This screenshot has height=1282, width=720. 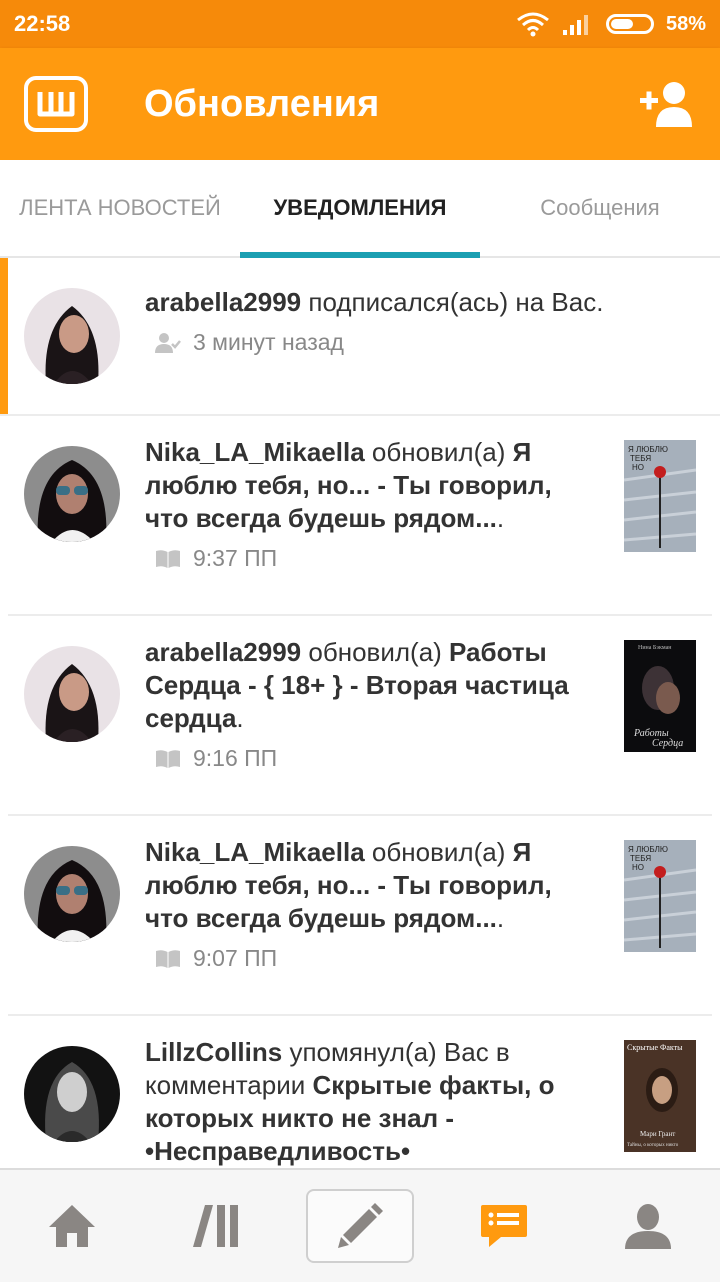 I want to click on notification-time: 9:07 ПП, so click(x=235, y=958).